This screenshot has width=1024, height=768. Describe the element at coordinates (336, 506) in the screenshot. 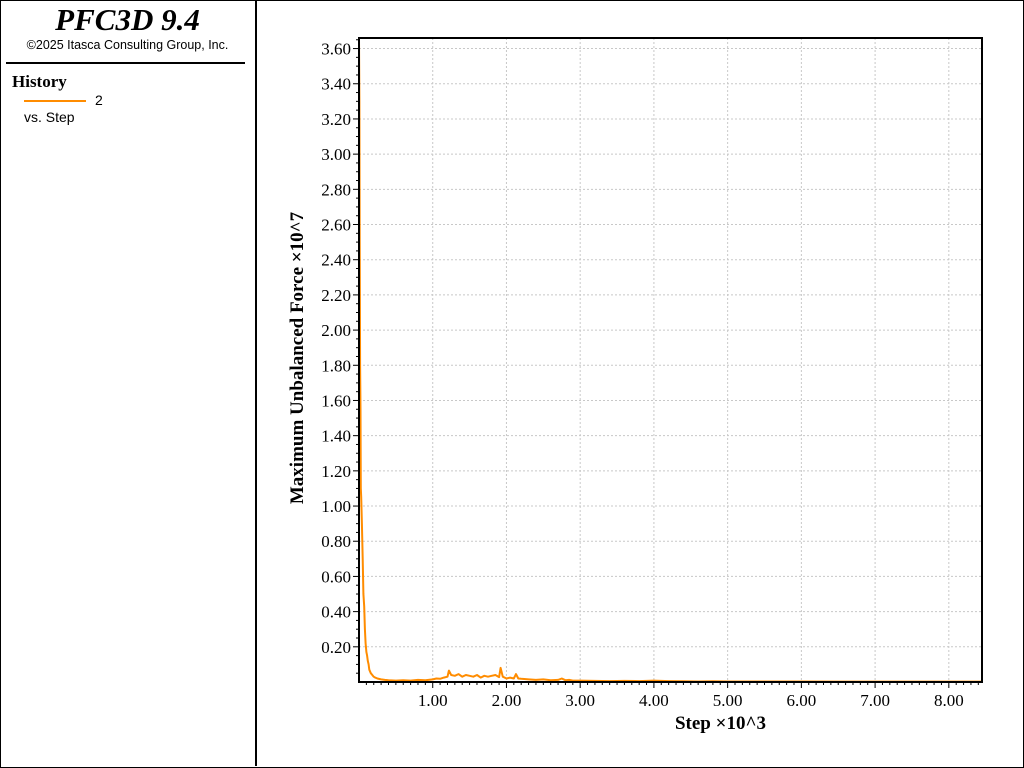

I see `y-tick-label: 1.00` at that location.